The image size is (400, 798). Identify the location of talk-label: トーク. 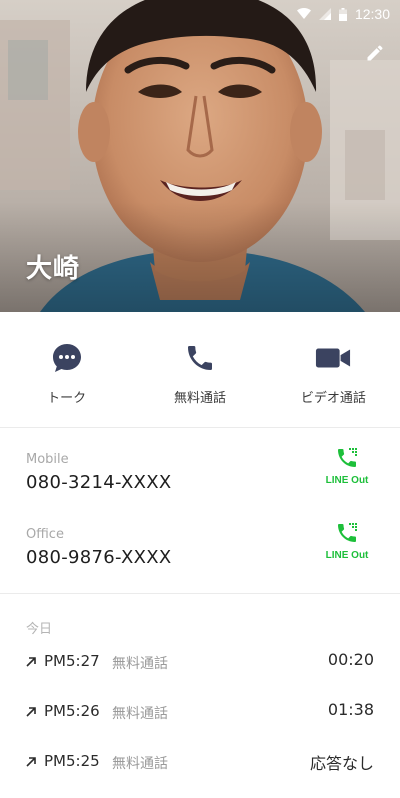
(67, 398).